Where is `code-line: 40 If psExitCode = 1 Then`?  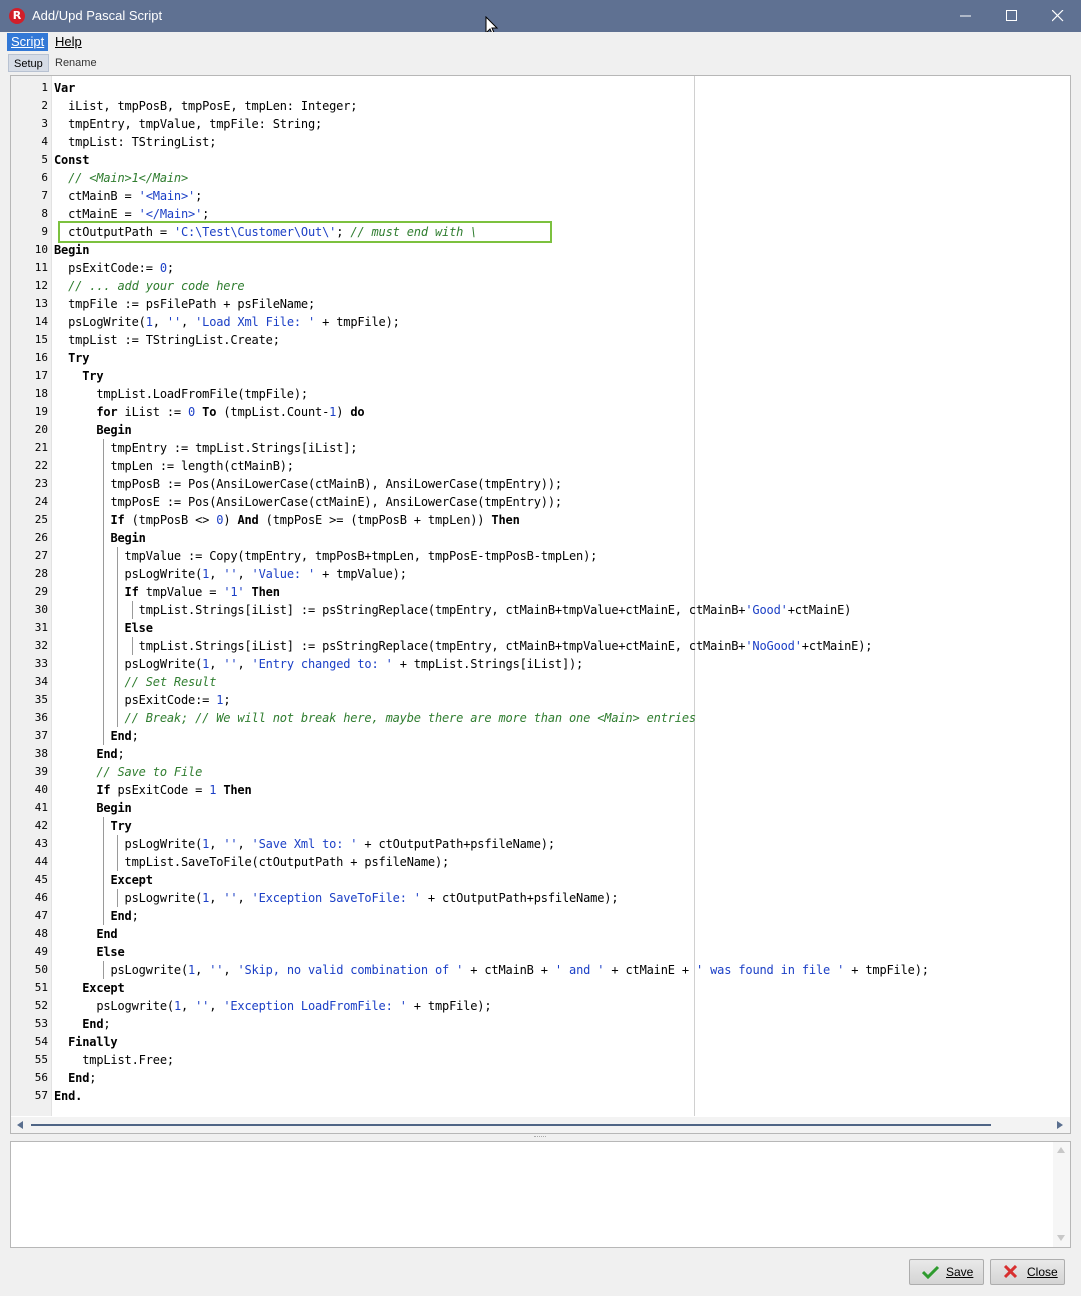
code-line: 40 If psExitCode = 1 Then is located at coordinates (540, 790).